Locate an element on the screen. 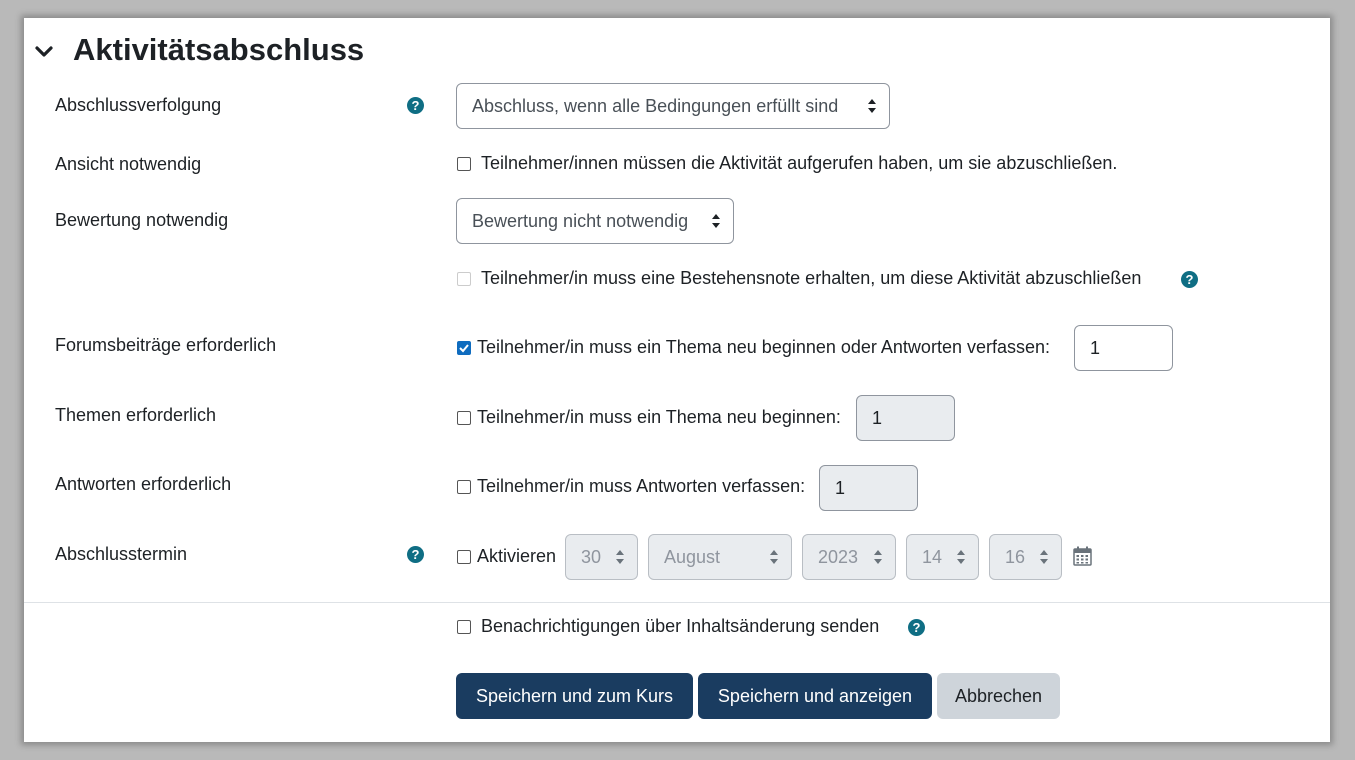 The height and width of the screenshot is (760, 1355). section-divider is located at coordinates (677, 602).